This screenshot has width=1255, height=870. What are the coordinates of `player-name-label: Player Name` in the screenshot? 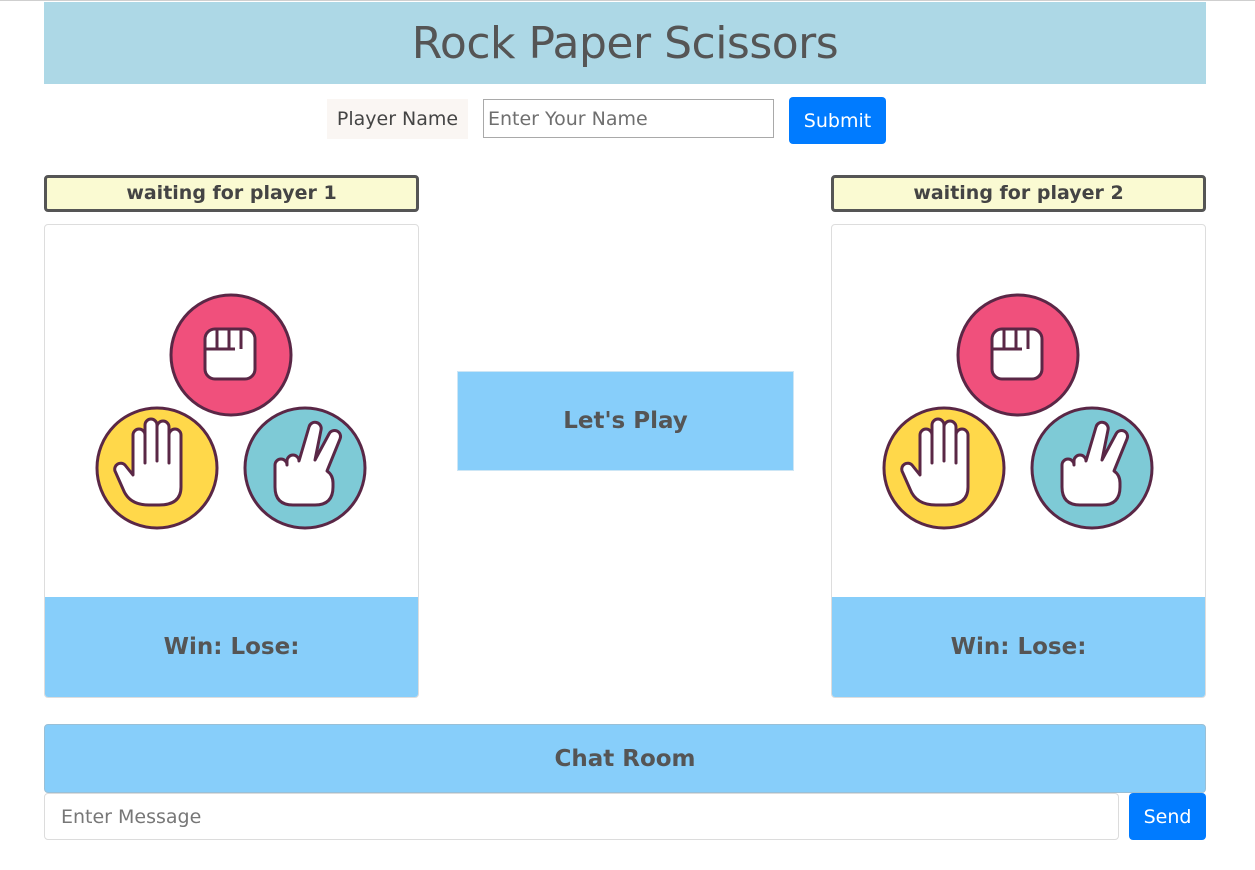 It's located at (397, 119).